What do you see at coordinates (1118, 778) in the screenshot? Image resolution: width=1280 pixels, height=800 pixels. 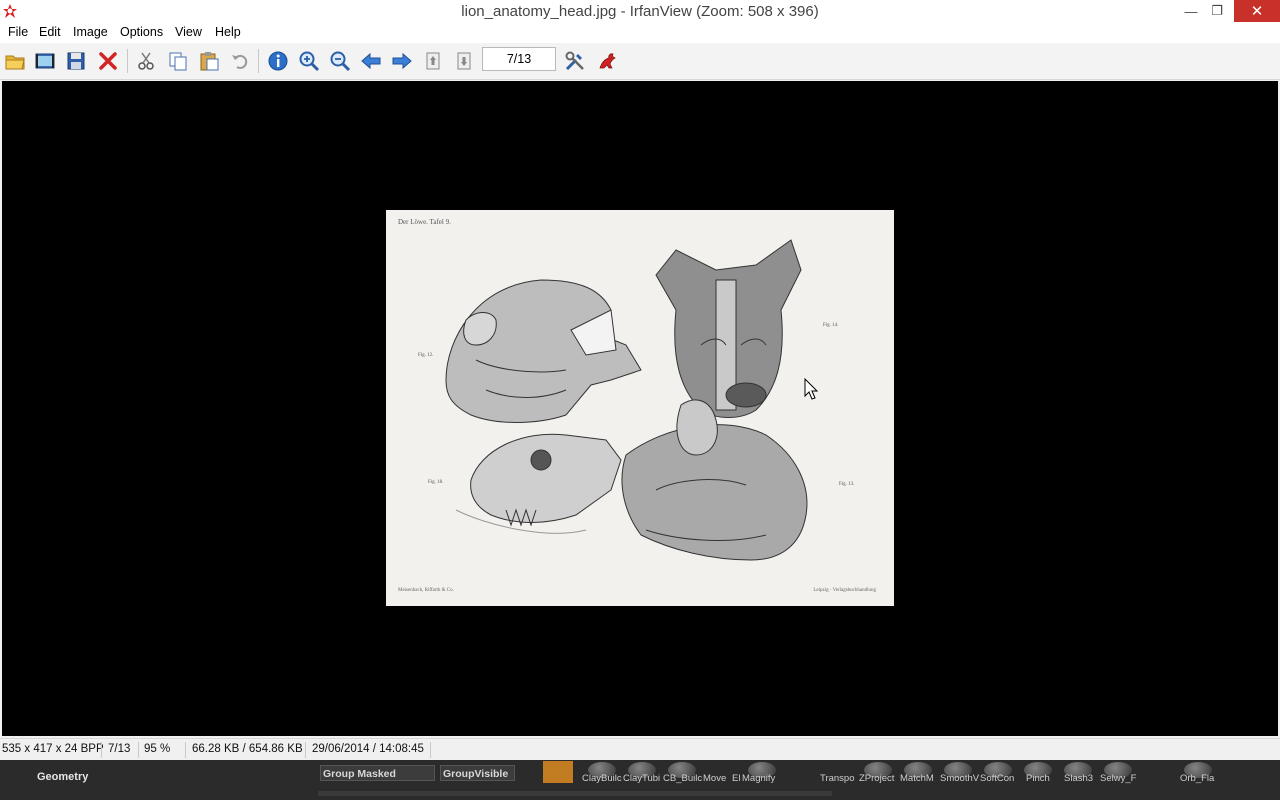 I see `brush-label: Selwy_F` at bounding box center [1118, 778].